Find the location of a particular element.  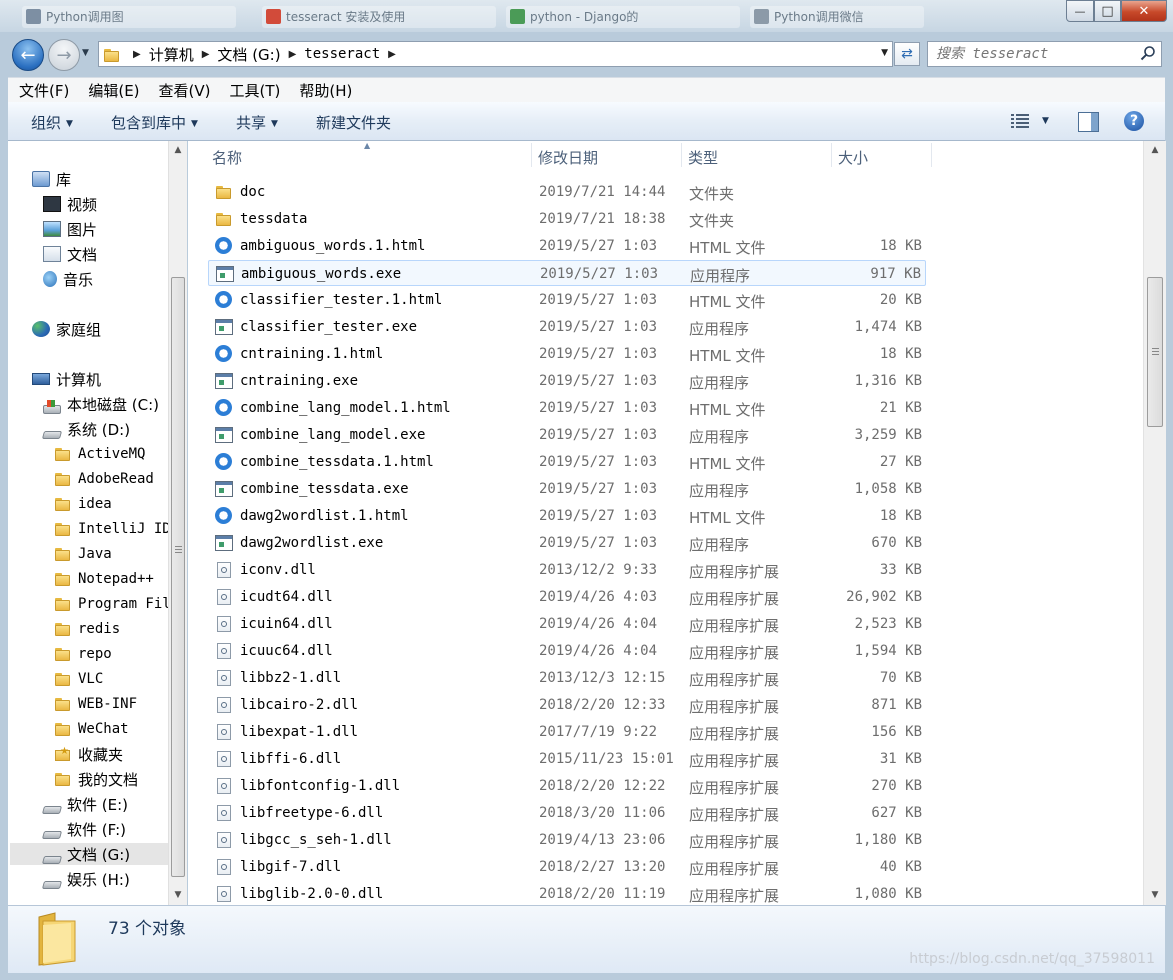

column-type: 类型 is located at coordinates (703, 157).